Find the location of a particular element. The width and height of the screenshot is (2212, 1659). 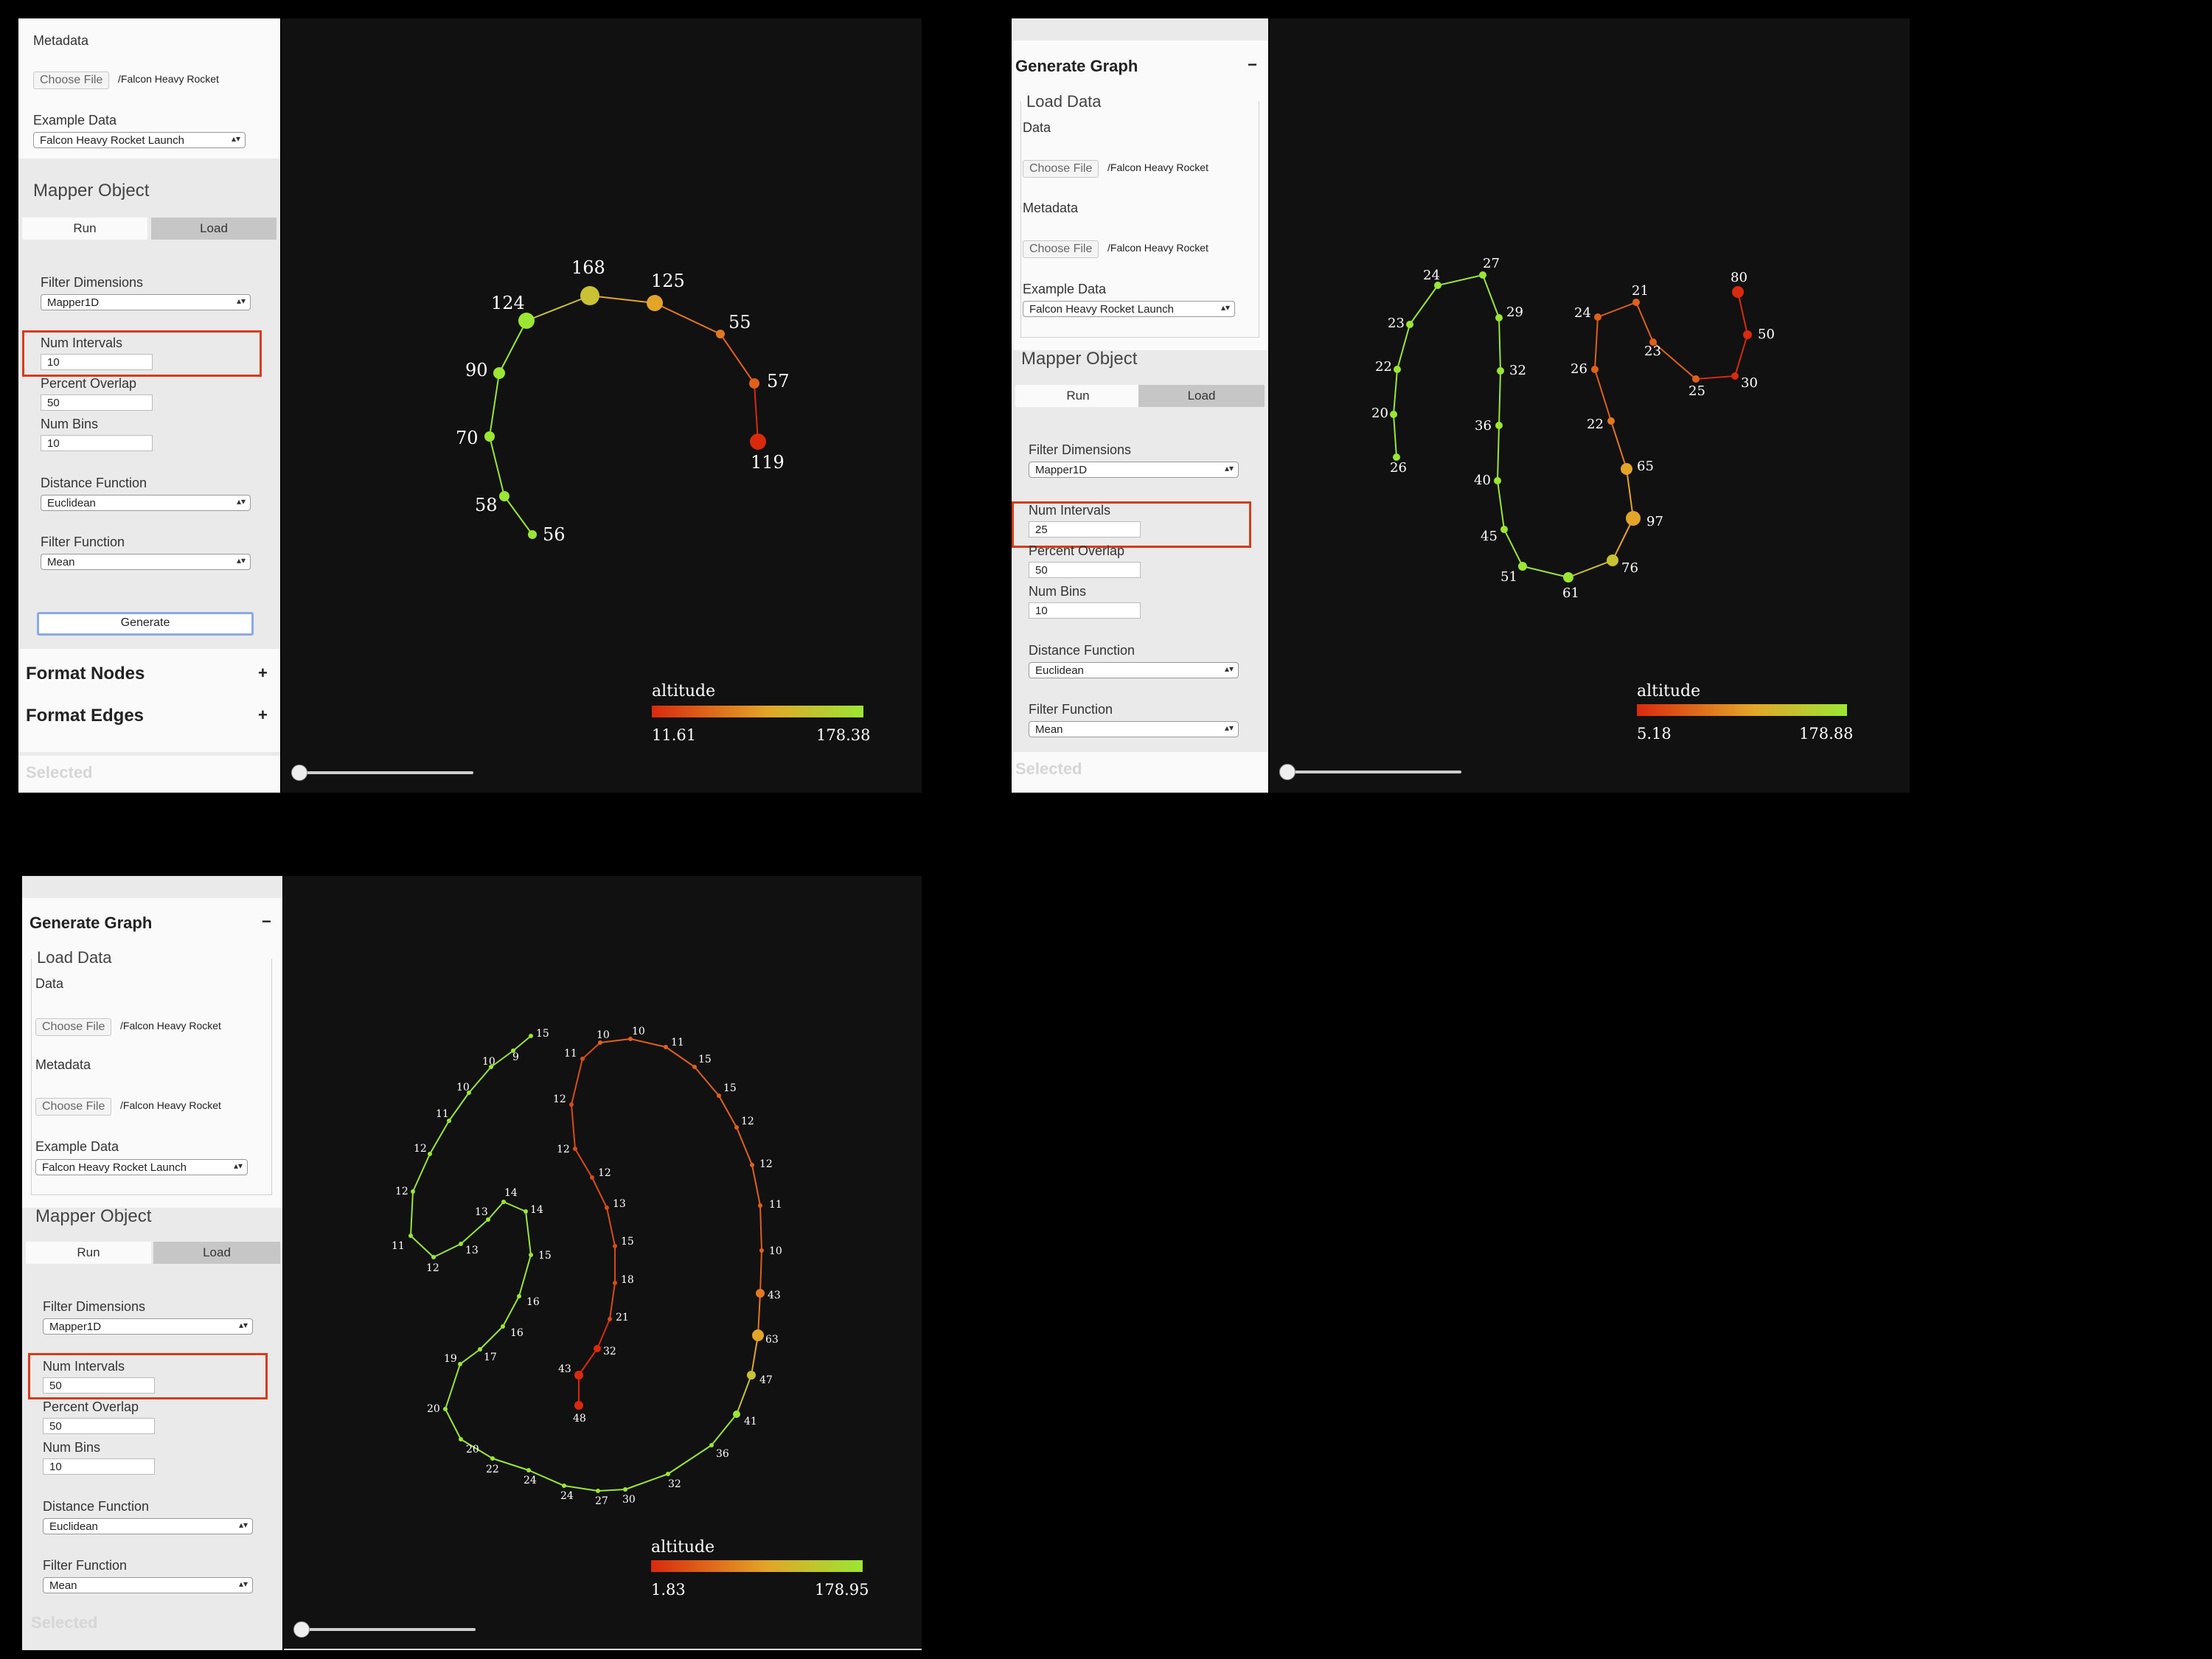

generate-graph-header: Generate Graph is located at coordinates (90, 923).